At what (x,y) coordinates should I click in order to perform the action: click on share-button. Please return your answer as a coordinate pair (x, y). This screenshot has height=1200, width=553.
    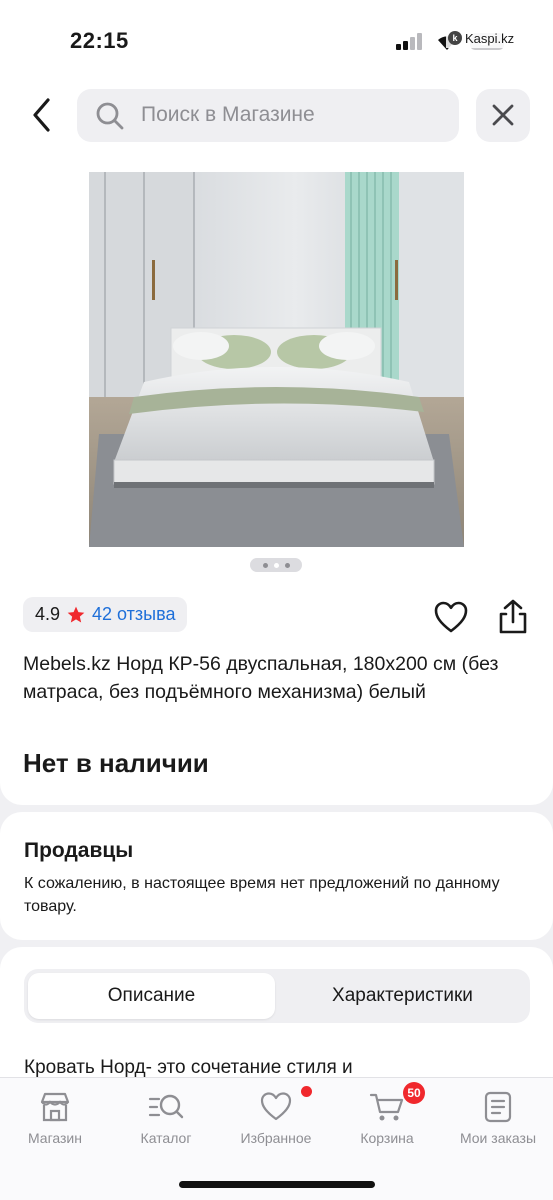
    Looking at the image, I should click on (513, 617).